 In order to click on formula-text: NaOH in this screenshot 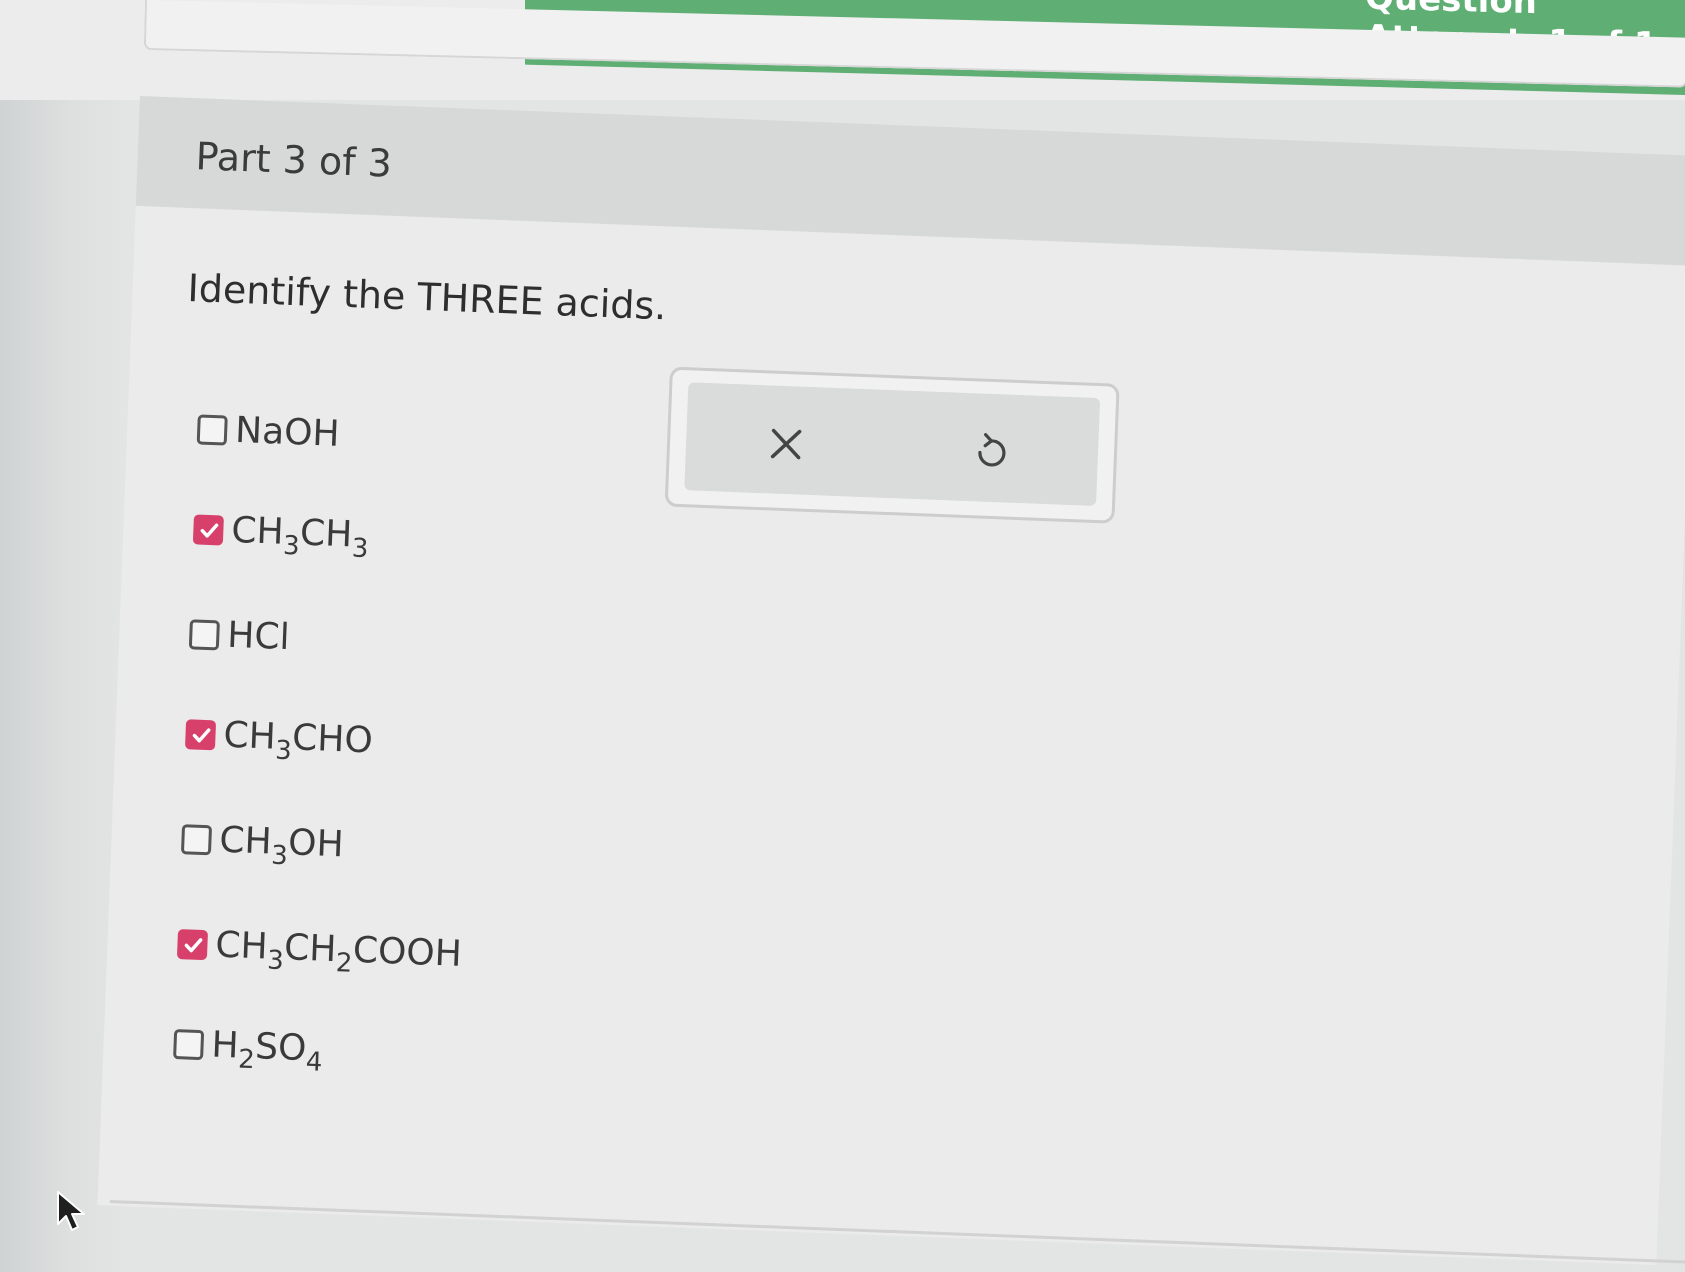, I will do `click(287, 432)`.